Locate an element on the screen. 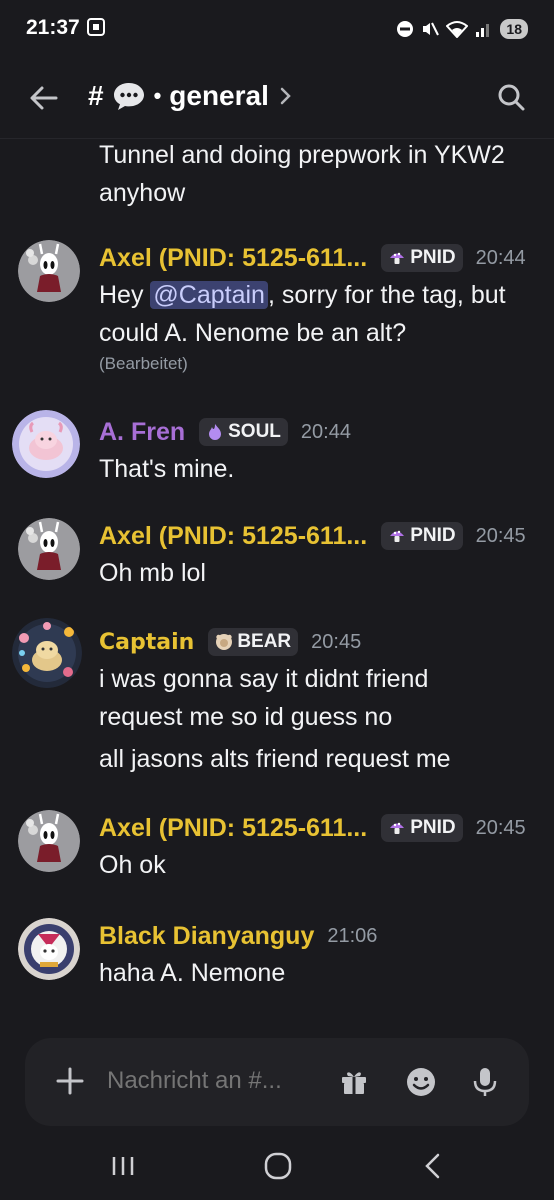  message-line: Oh ok is located at coordinates (132, 865).